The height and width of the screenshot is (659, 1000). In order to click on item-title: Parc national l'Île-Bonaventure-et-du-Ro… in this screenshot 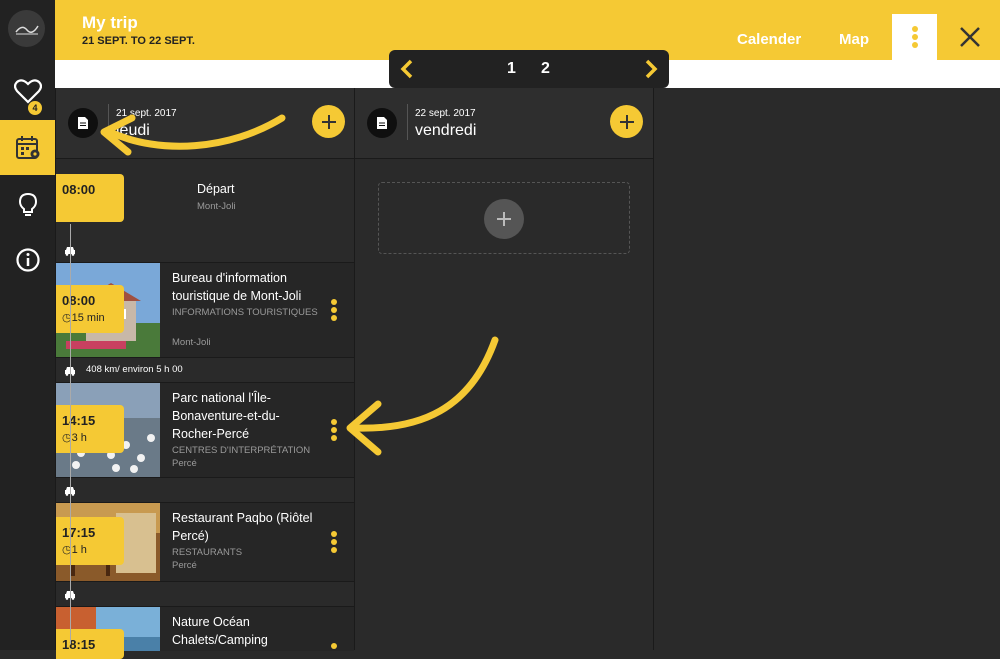, I will do `click(226, 416)`.